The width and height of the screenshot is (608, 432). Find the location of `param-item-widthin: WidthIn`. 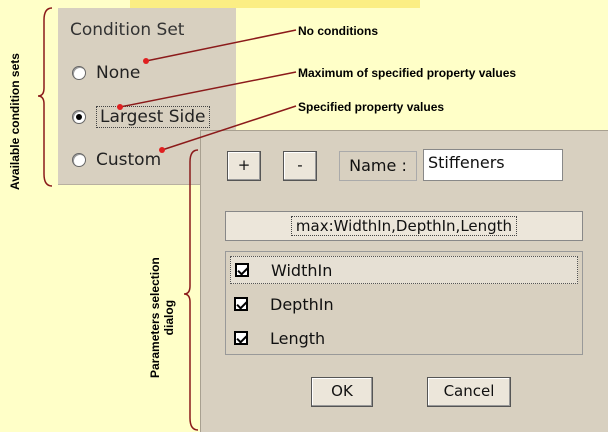

param-item-widthin: WidthIn is located at coordinates (404, 270).